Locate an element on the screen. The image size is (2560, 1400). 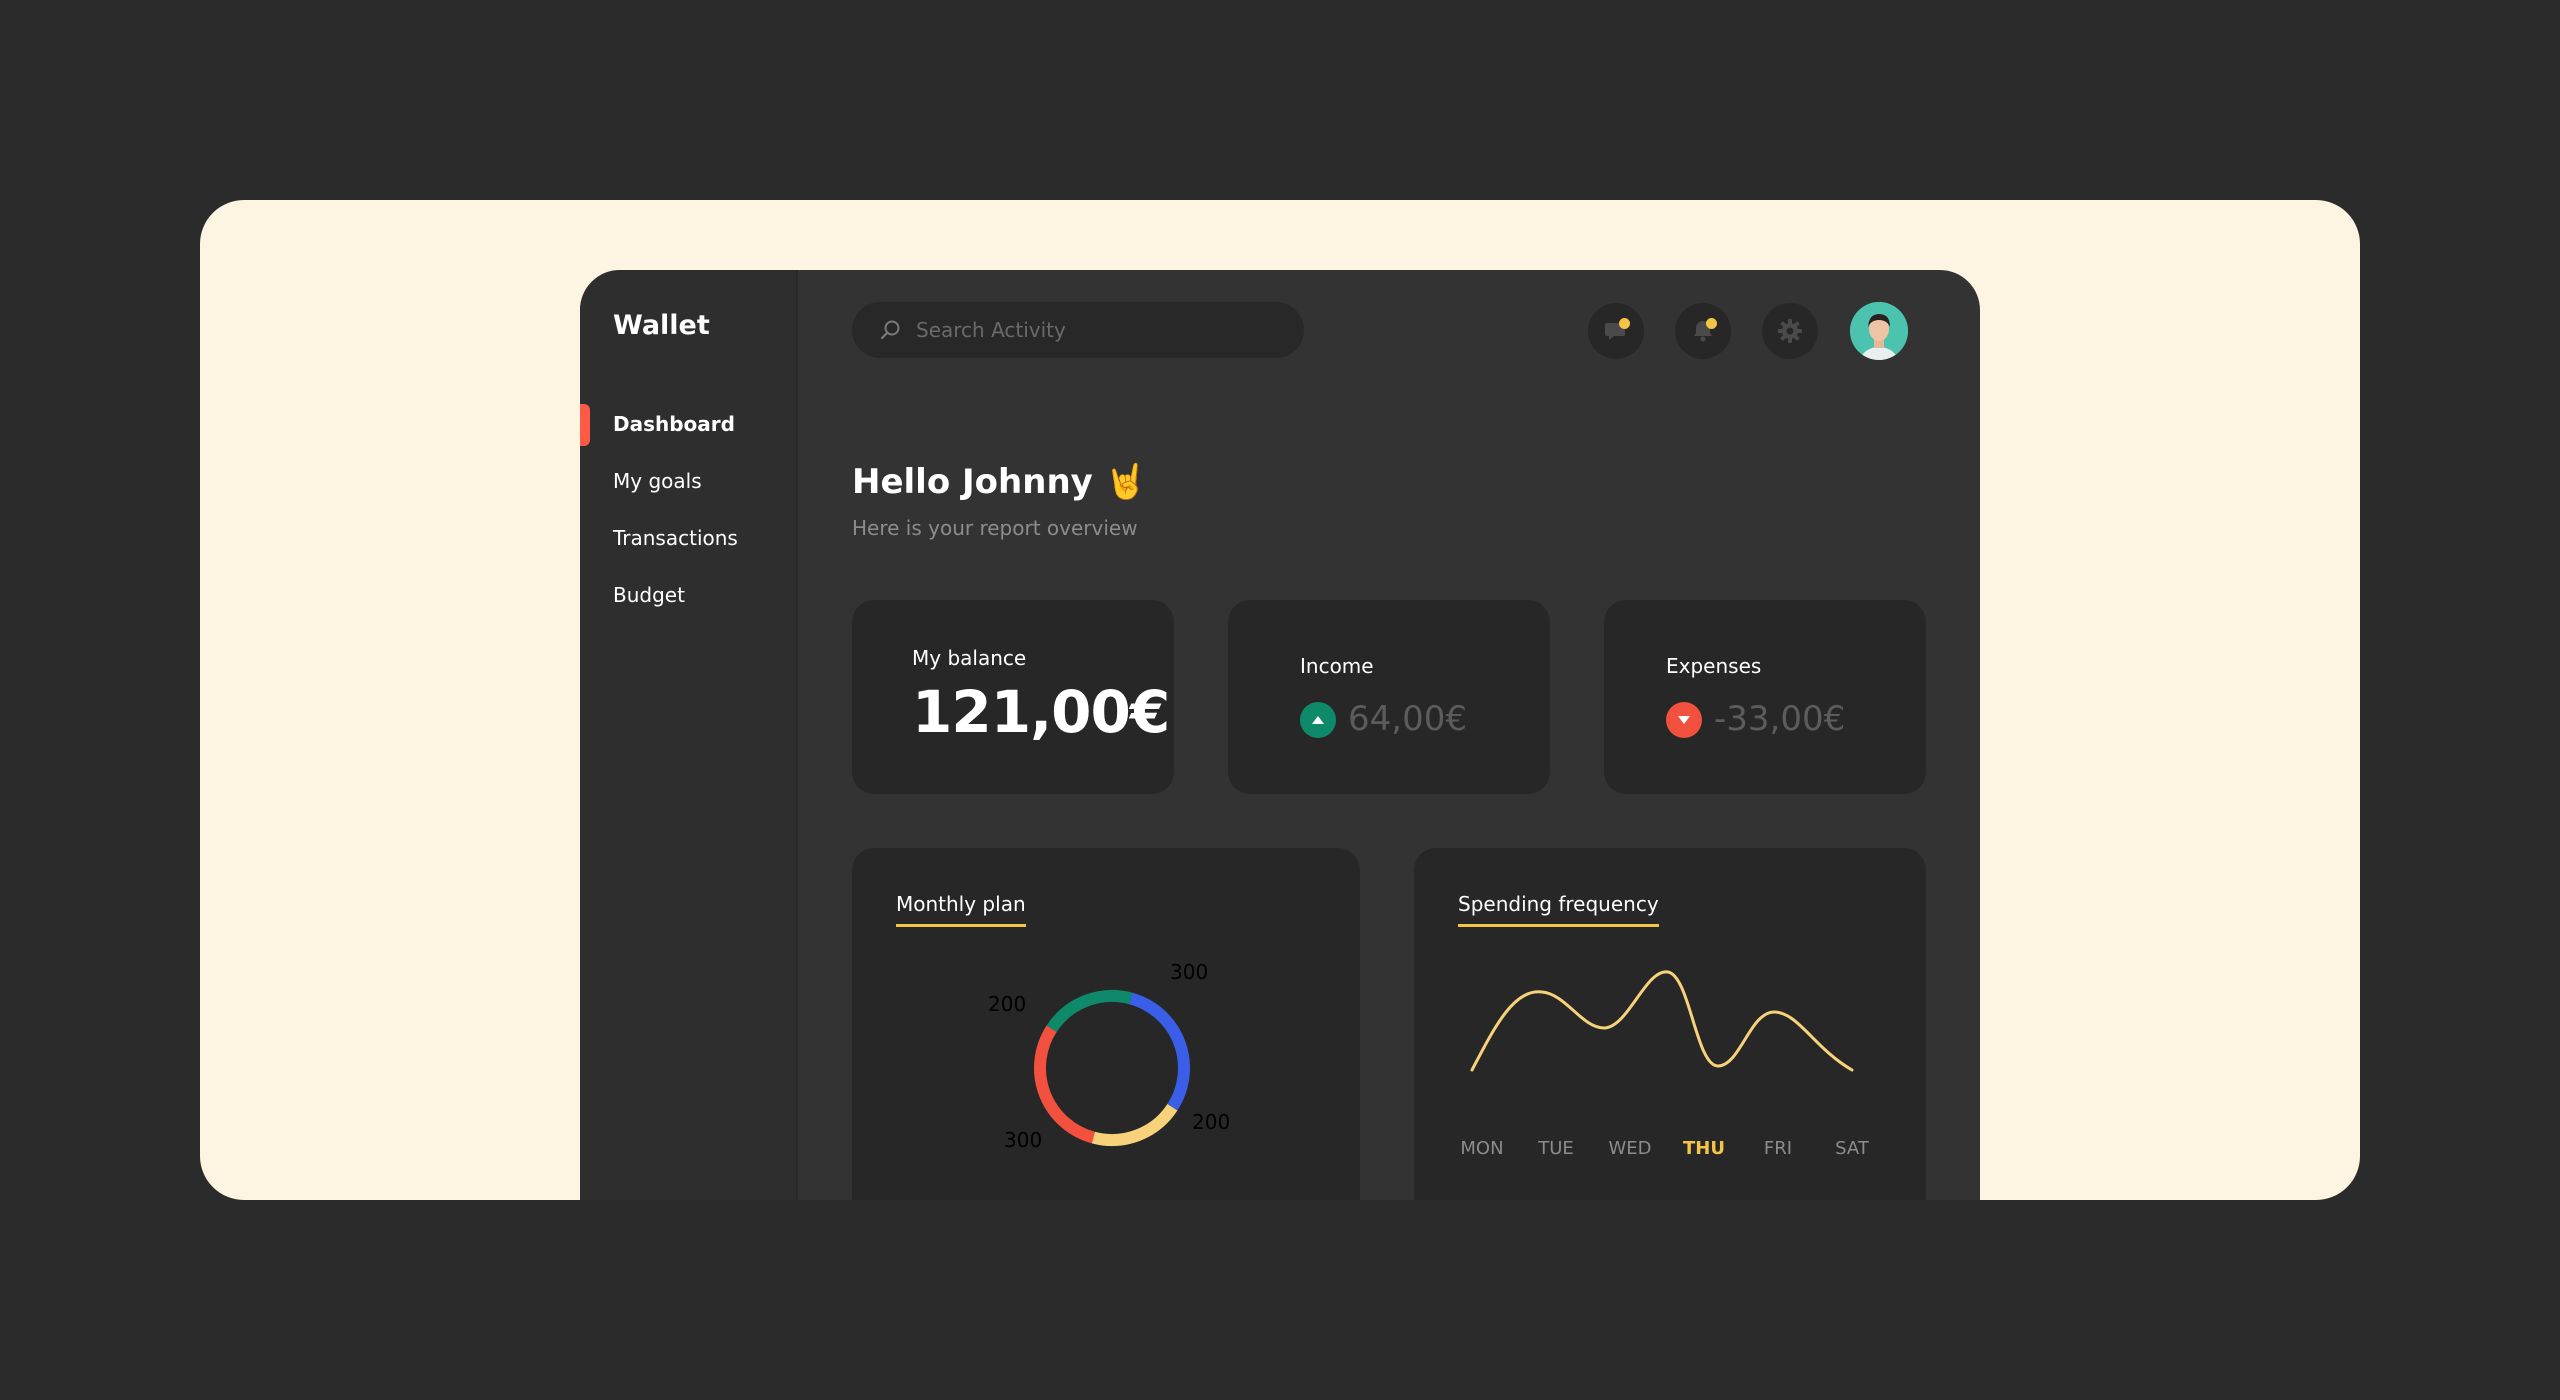
app-brand: Wallet is located at coordinates (661, 325).